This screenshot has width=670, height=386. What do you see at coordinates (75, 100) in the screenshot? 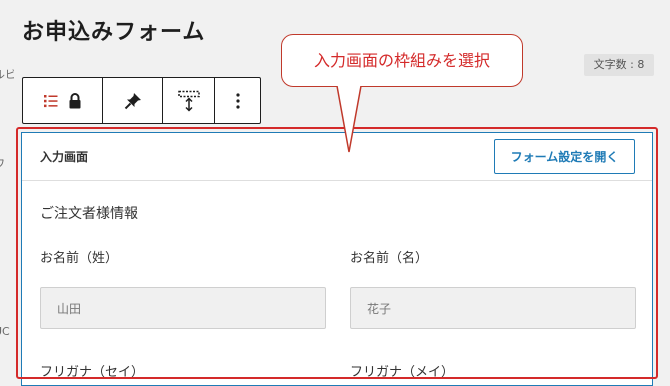
I see `lock-icon` at bounding box center [75, 100].